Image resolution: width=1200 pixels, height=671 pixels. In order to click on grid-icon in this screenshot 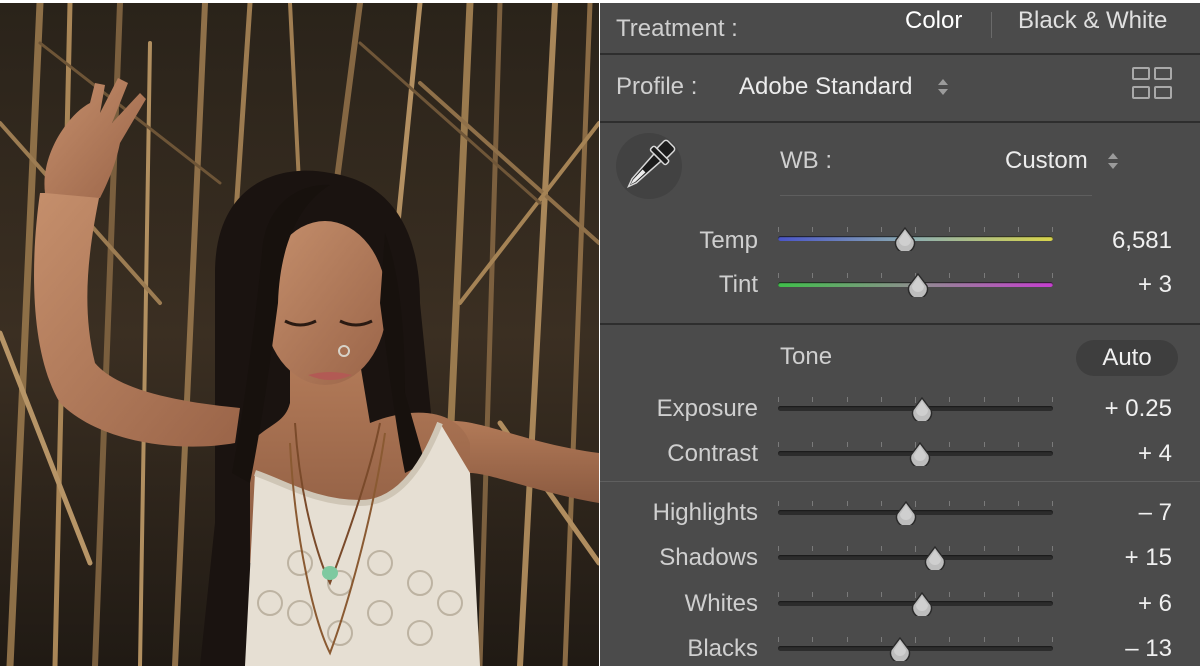, I will do `click(1153, 84)`.